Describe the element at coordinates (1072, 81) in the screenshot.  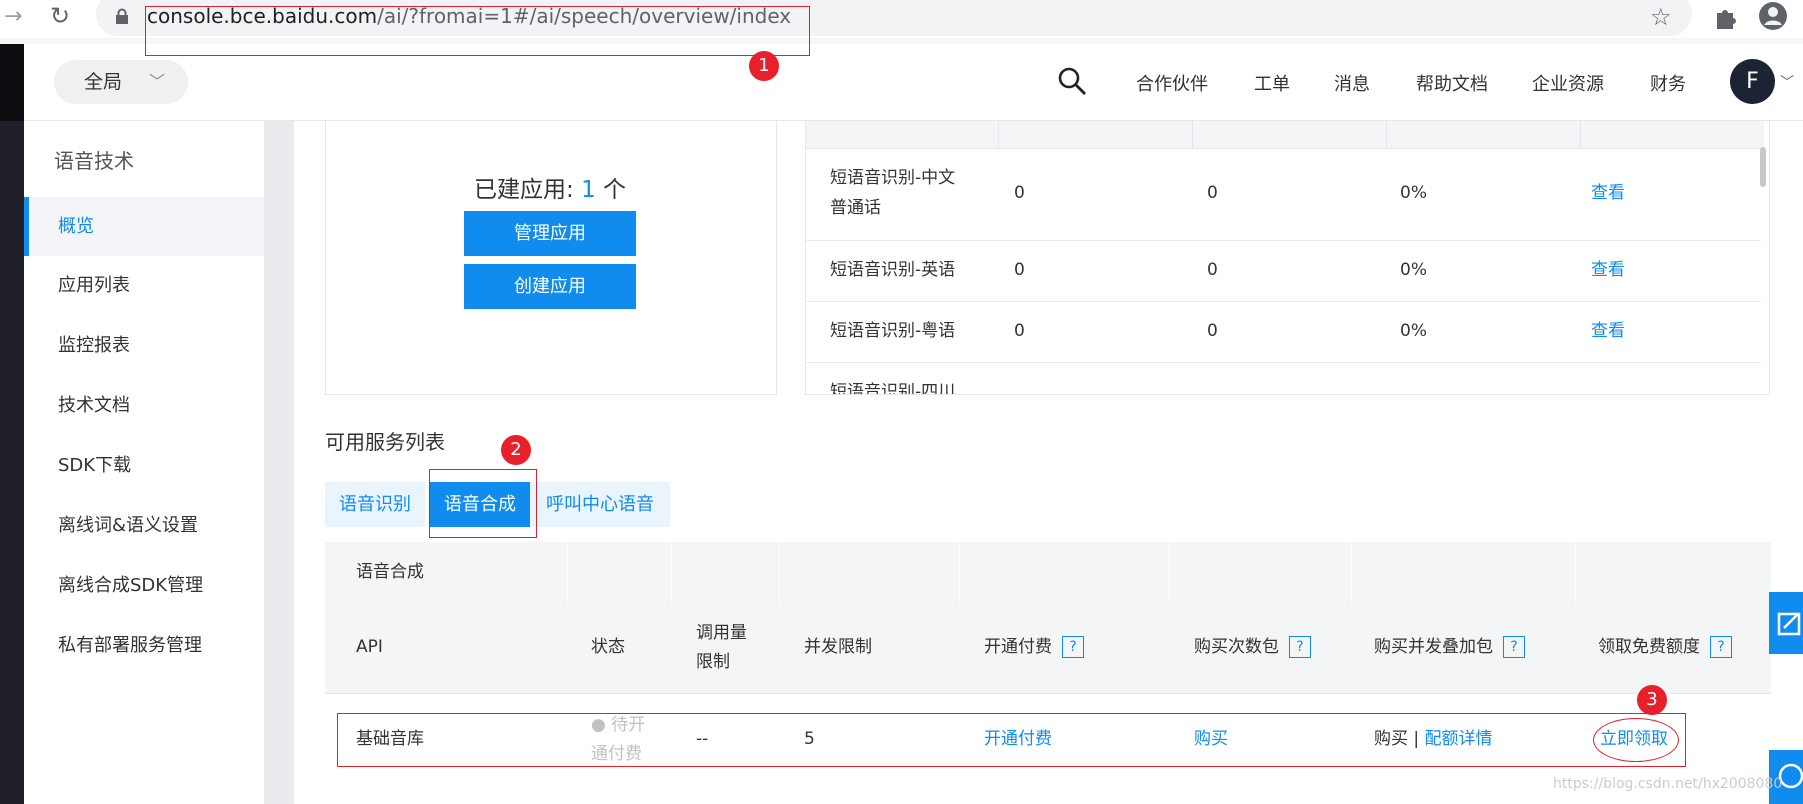
I see `search-icon` at that location.